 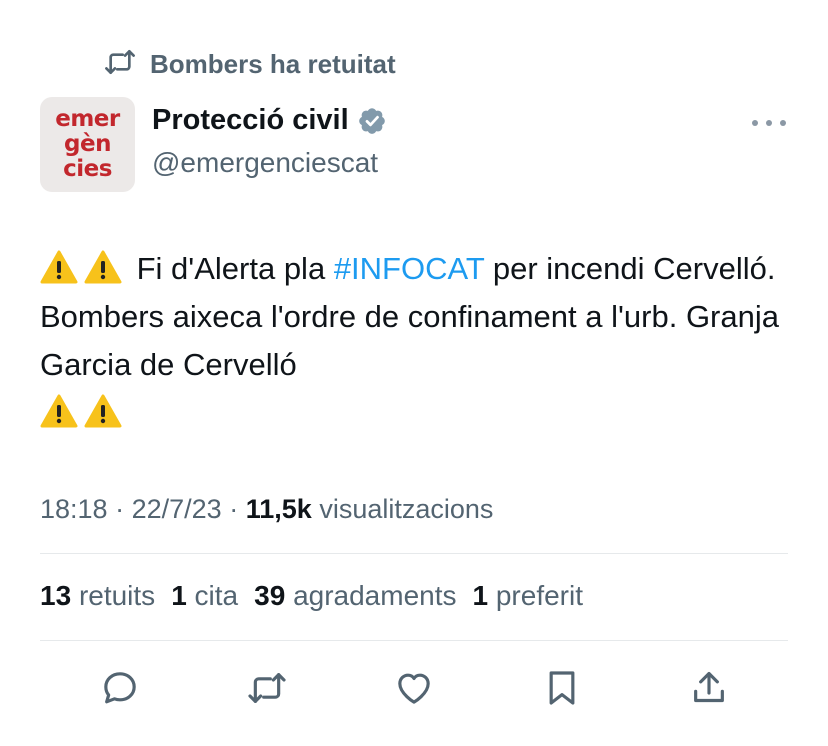 I want to click on retweet-icon, so click(x=120, y=64).